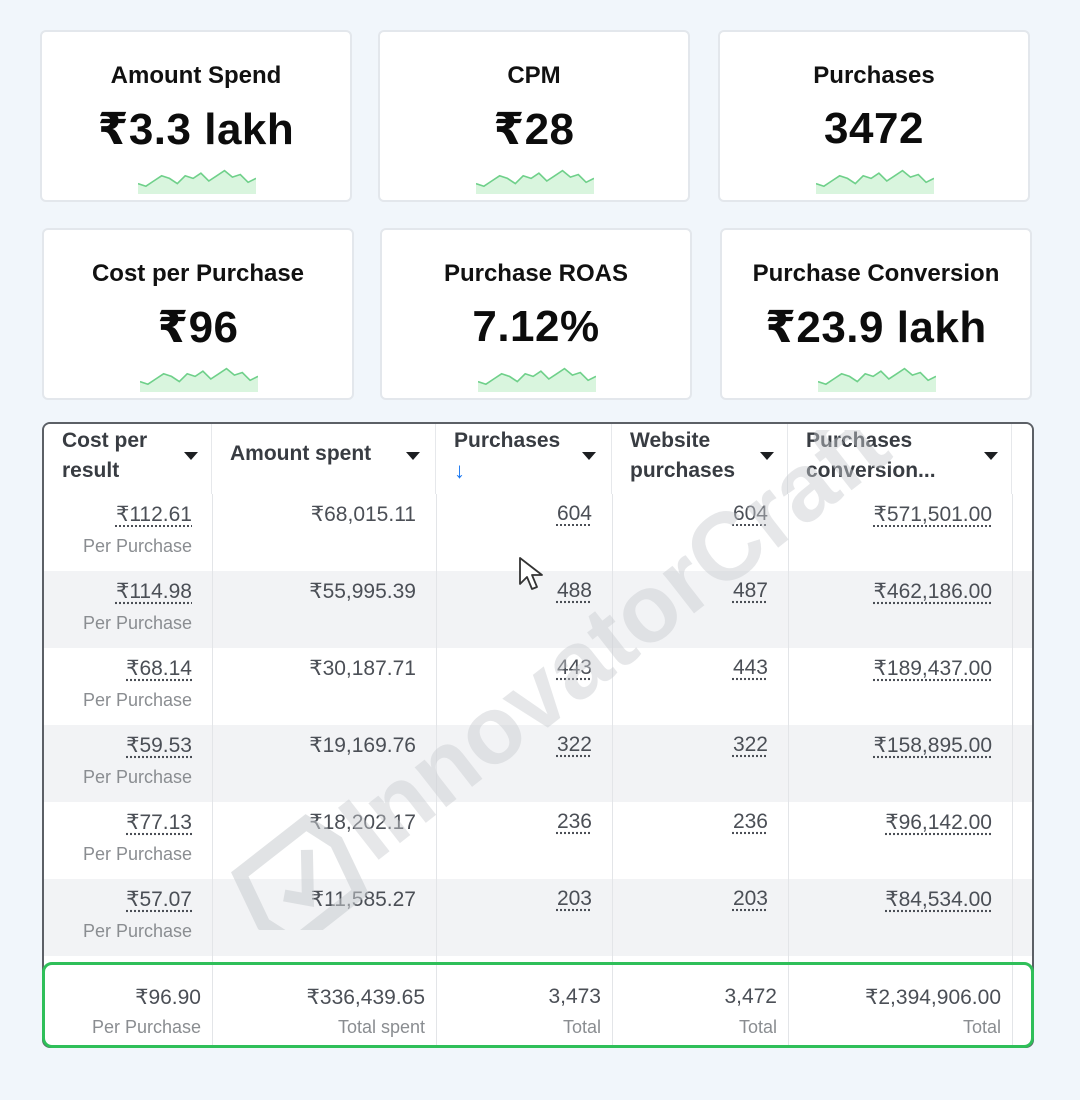 The height and width of the screenshot is (1100, 1080). What do you see at coordinates (938, 822) in the screenshot?
I see `purchases-conversion-value: ₹96,142.00` at bounding box center [938, 822].